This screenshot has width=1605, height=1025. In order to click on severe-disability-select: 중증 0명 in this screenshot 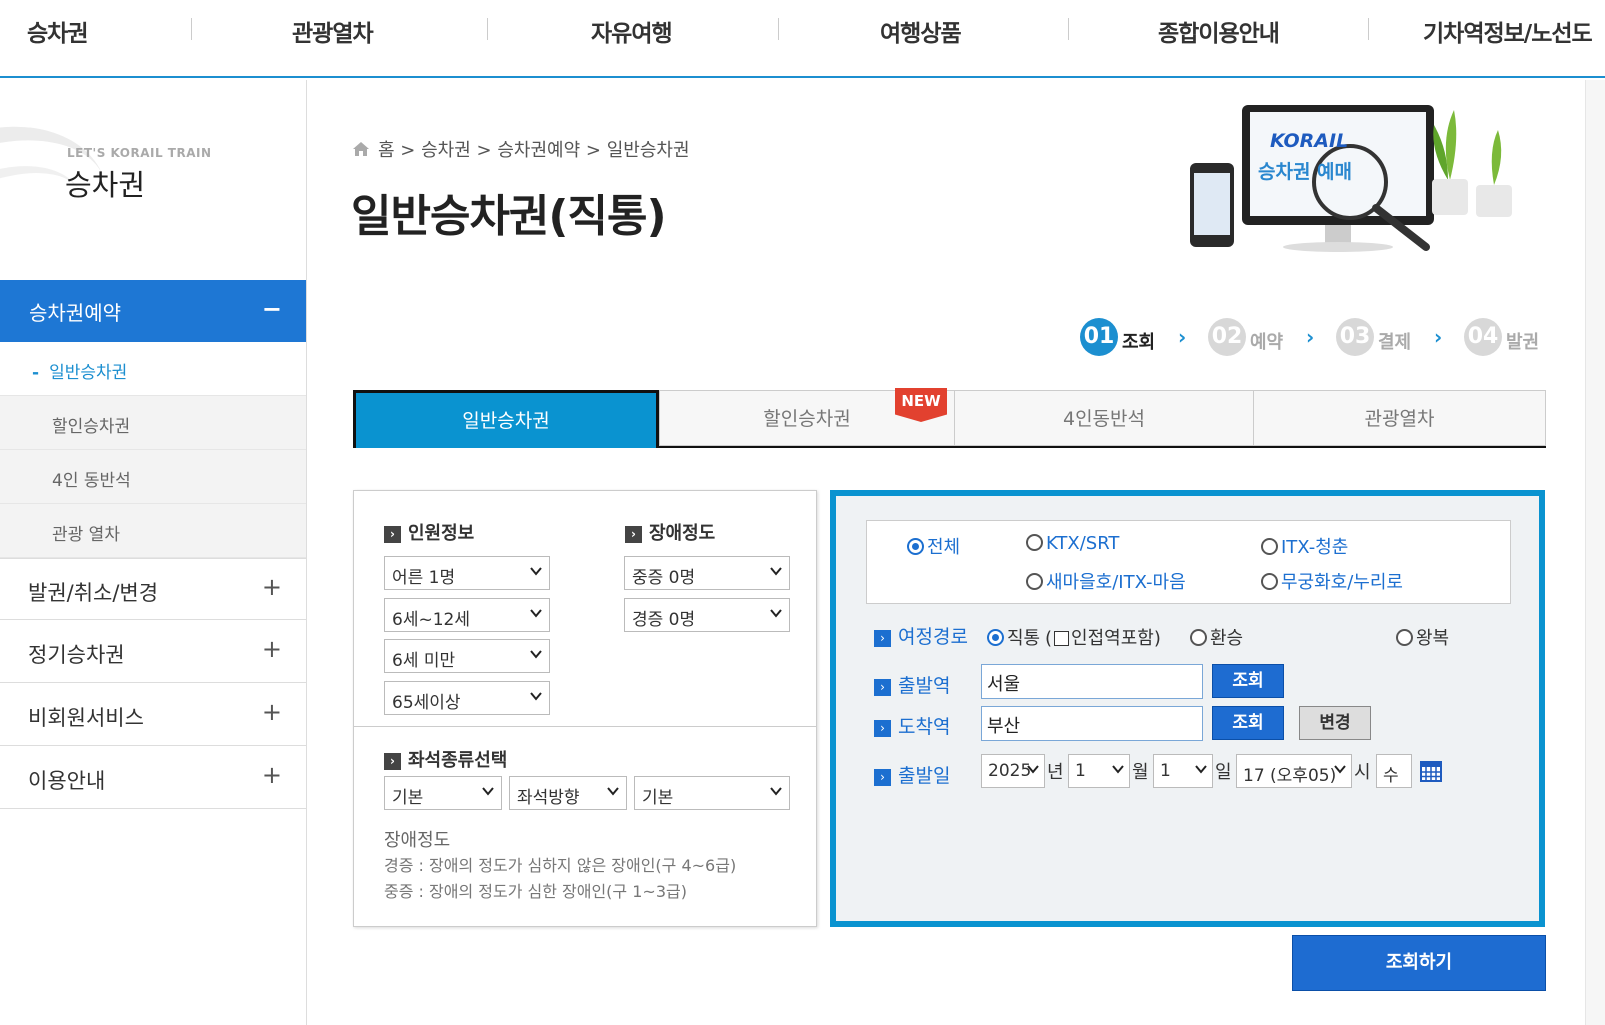, I will do `click(707, 573)`.